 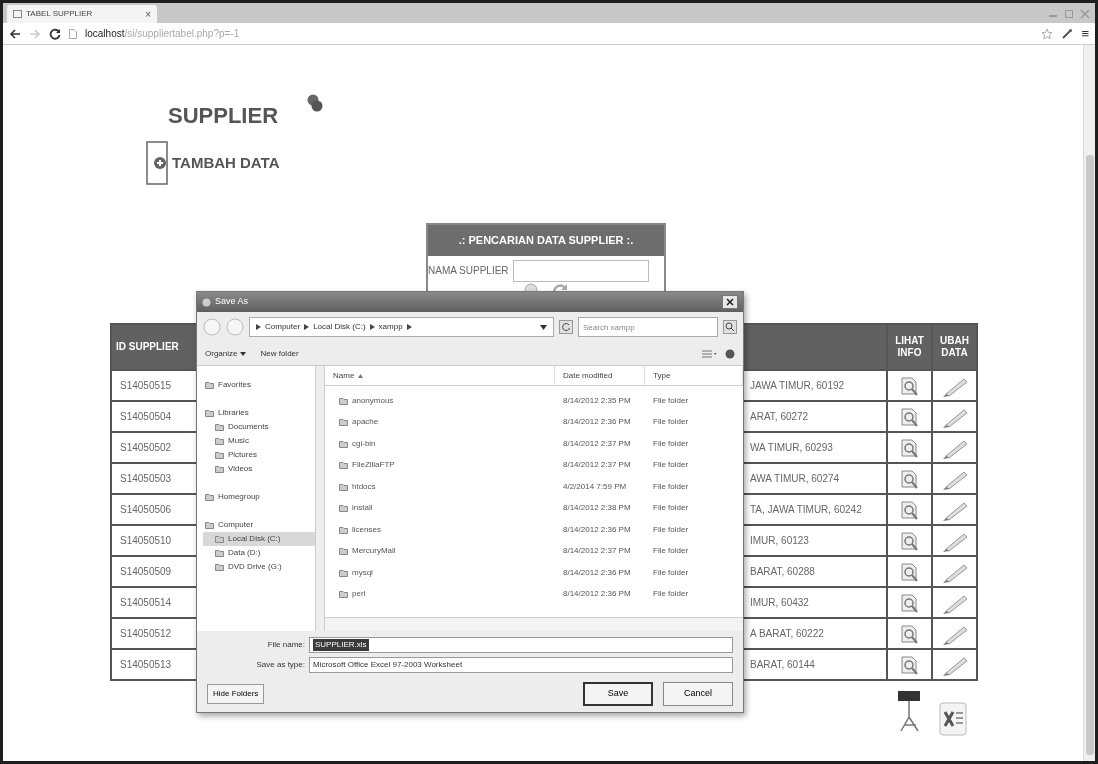 I want to click on close-button, so click(x=730, y=302).